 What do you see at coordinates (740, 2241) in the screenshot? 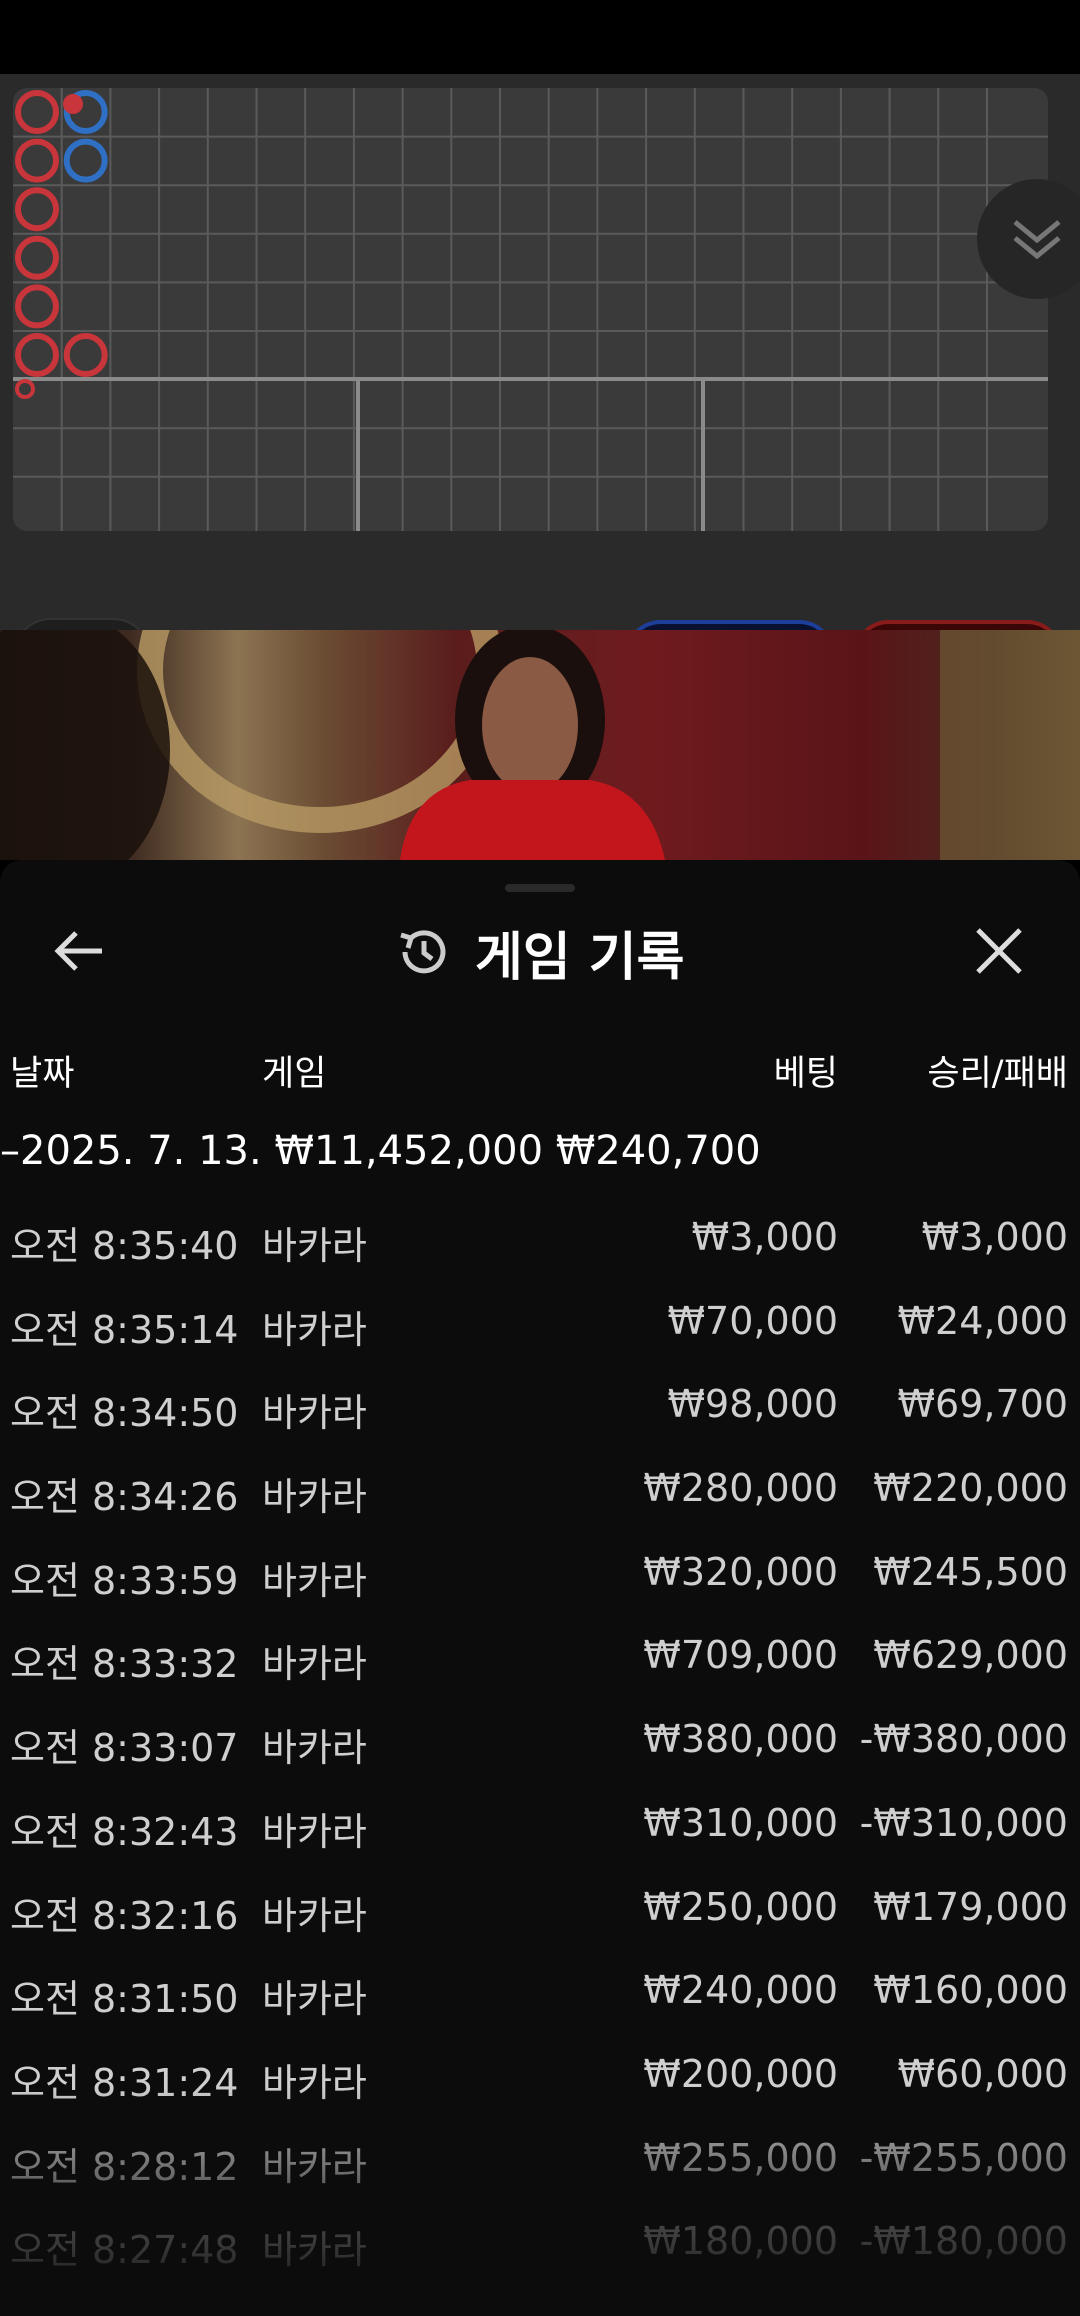
I see `row-bet: ₩180,000` at bounding box center [740, 2241].